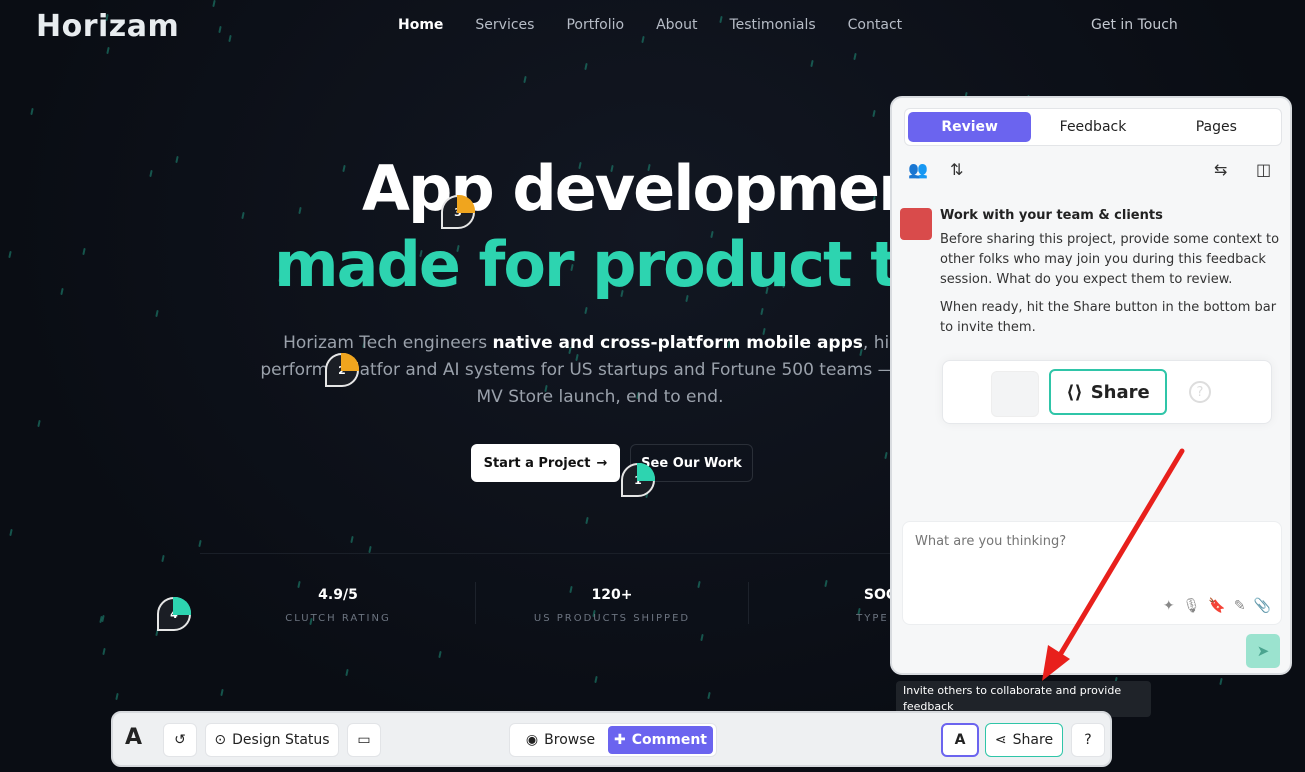  I want to click on comment-input-box: ✦ 🎙 🔖 ✎ 📎, so click(1092, 573).